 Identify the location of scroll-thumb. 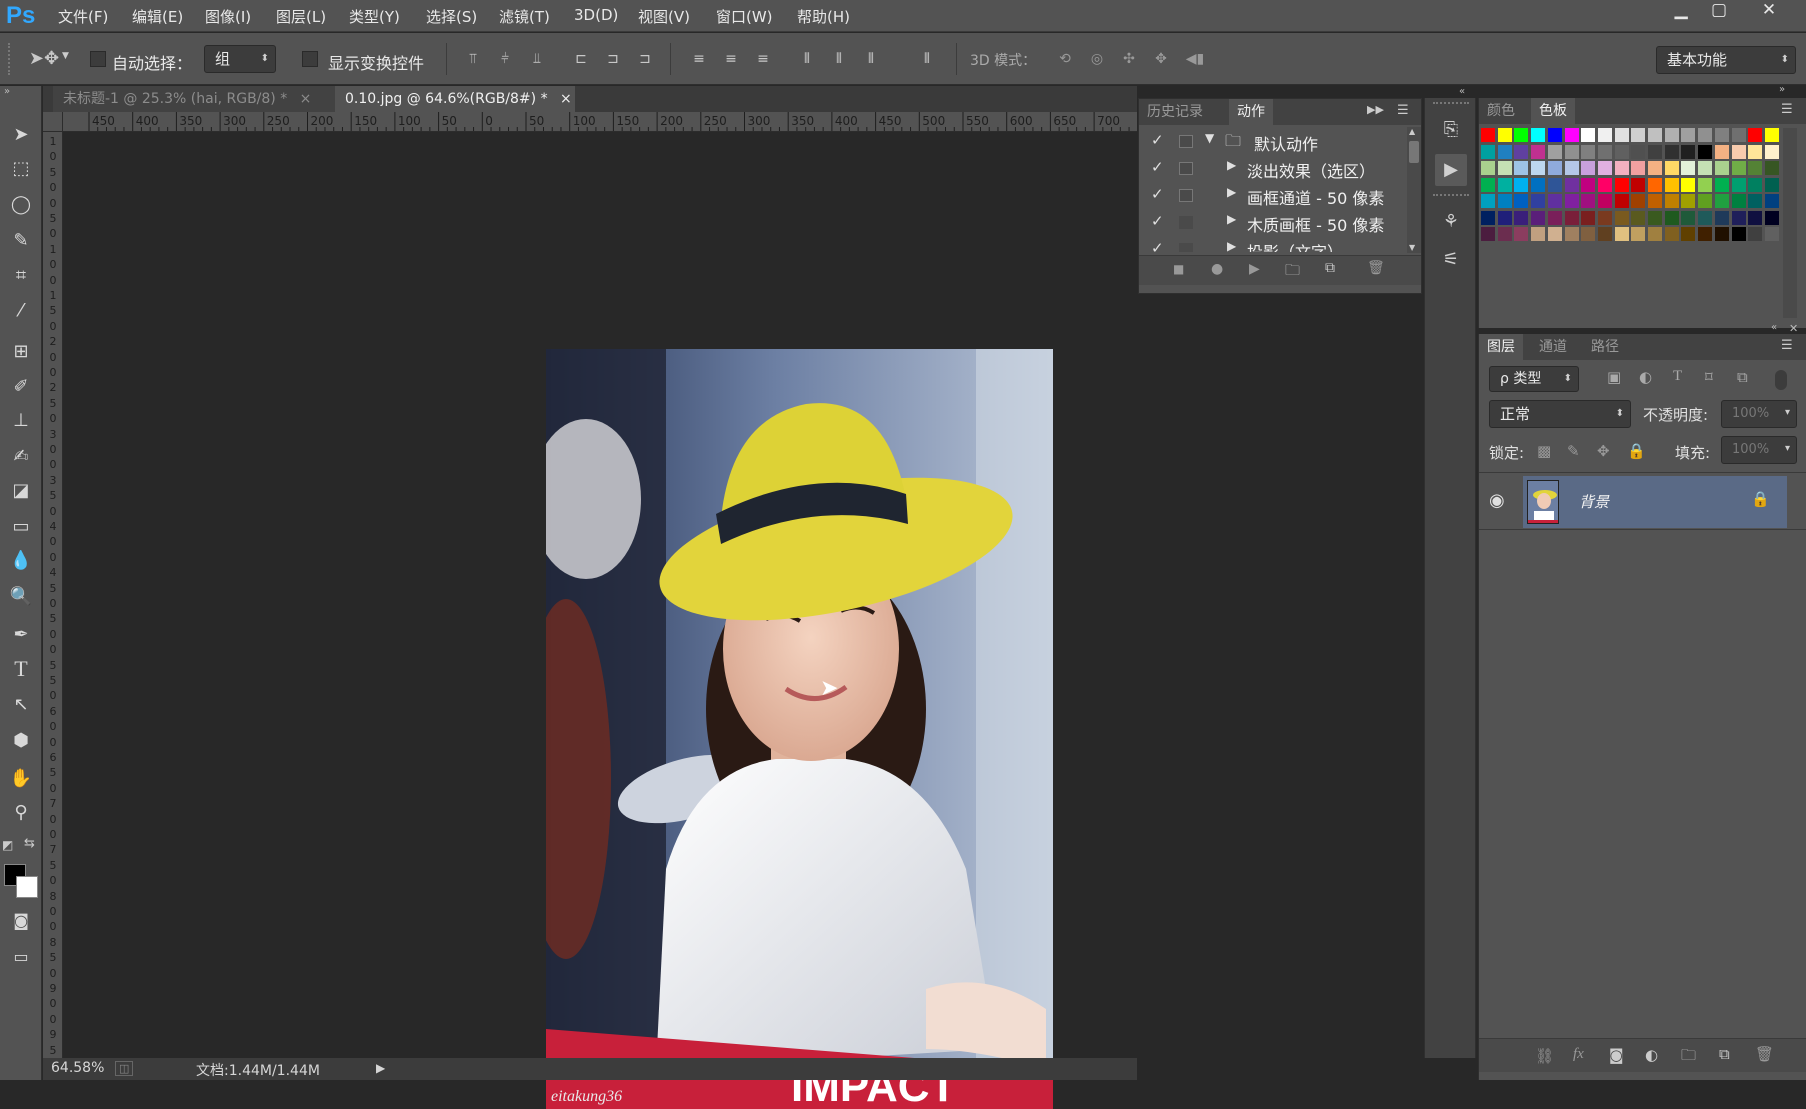
(1414, 152).